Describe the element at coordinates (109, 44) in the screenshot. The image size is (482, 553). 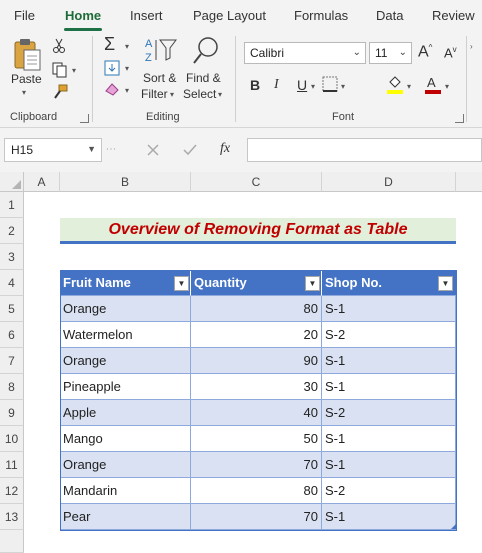
I see `autosum-icon: Σ` at that location.